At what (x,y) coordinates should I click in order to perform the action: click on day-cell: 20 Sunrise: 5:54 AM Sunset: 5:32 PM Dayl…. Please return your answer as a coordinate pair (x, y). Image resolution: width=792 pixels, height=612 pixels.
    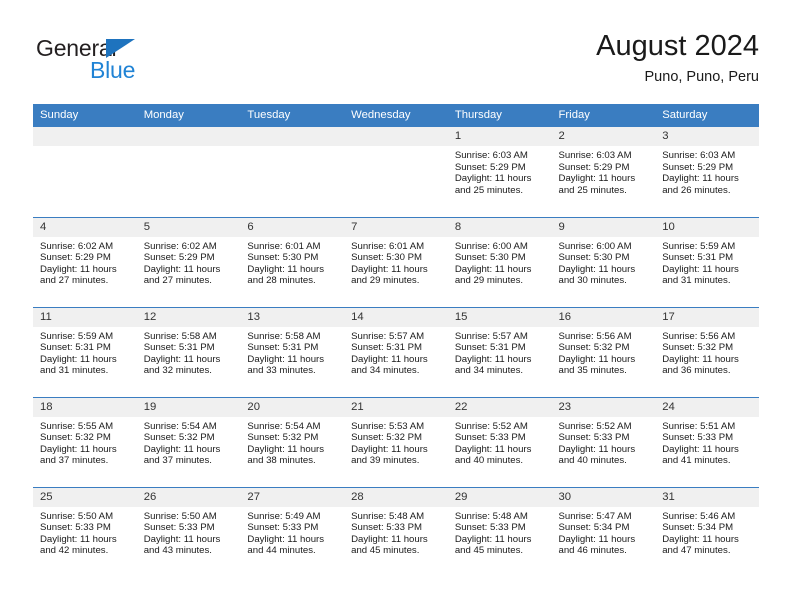
    Looking at the image, I should click on (292, 442).